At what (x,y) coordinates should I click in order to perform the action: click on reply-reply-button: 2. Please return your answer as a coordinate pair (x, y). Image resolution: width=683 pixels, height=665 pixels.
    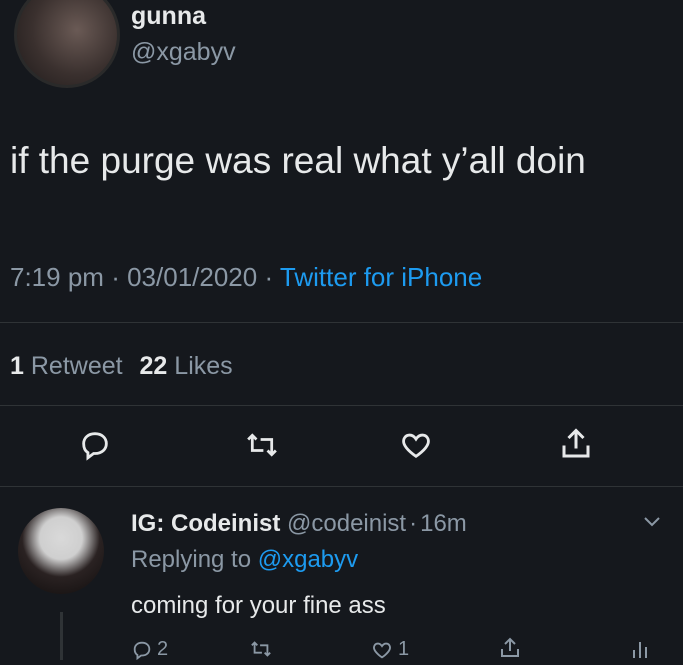
    Looking at the image, I should click on (149, 649).